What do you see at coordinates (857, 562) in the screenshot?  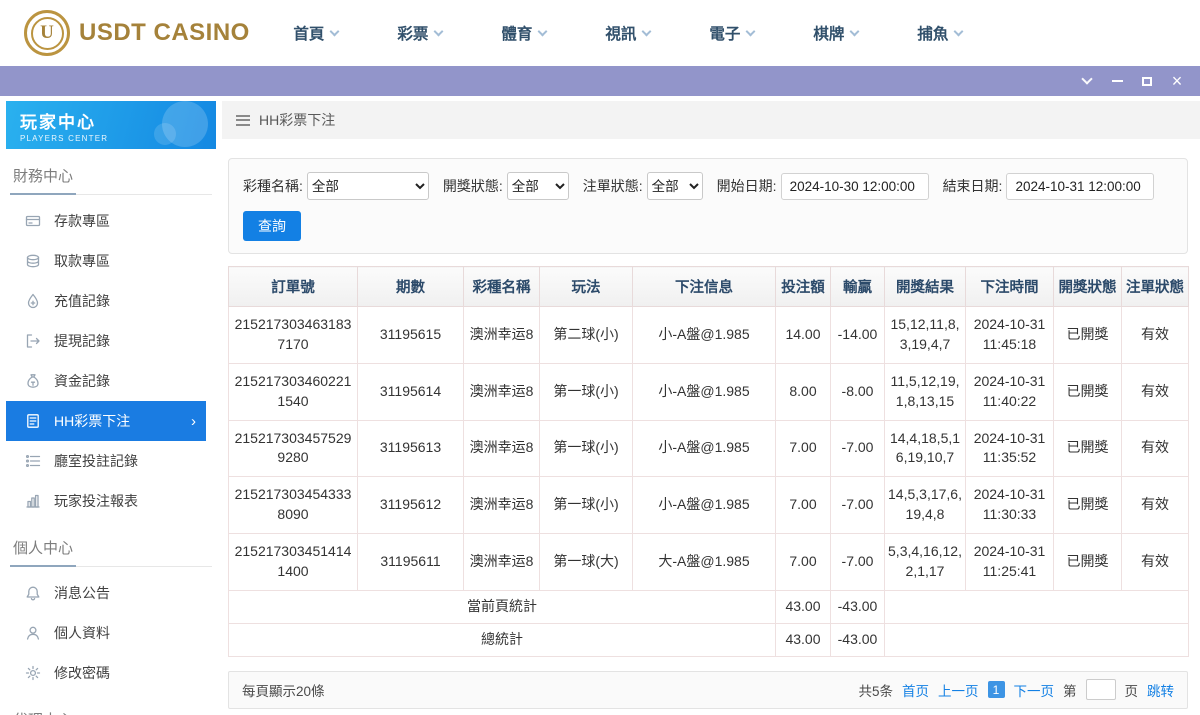 I see `win-loss-cell: -7.00` at bounding box center [857, 562].